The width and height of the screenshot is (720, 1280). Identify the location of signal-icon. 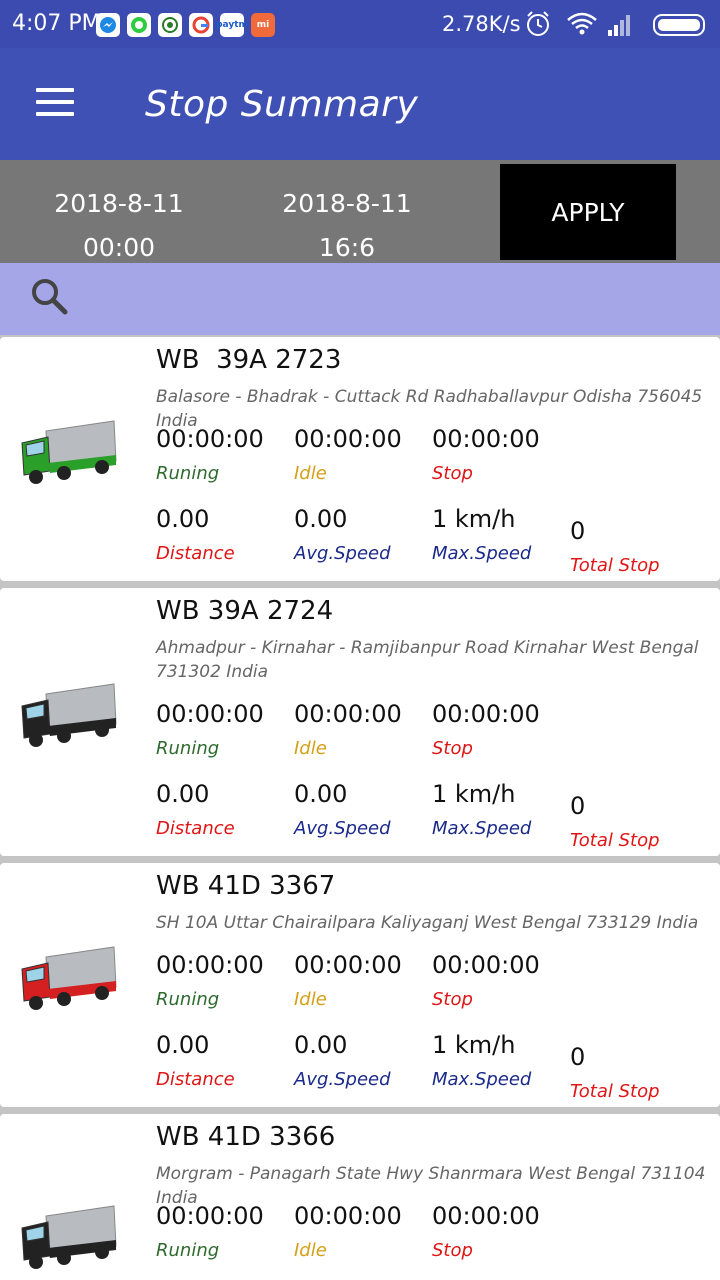
(619, 25).